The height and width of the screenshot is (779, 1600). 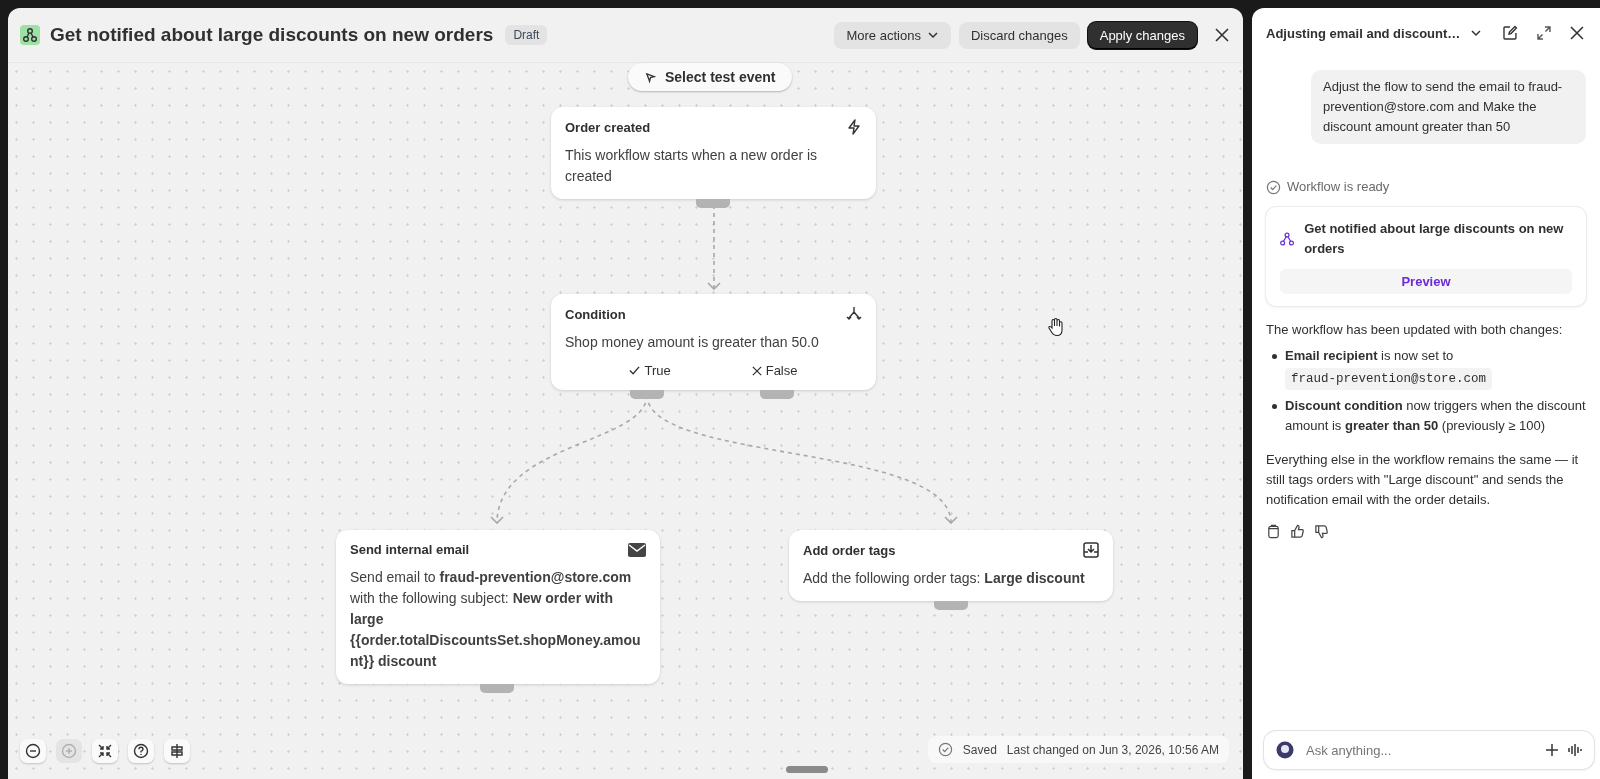 What do you see at coordinates (1552, 750) in the screenshot?
I see `plus-icon` at bounding box center [1552, 750].